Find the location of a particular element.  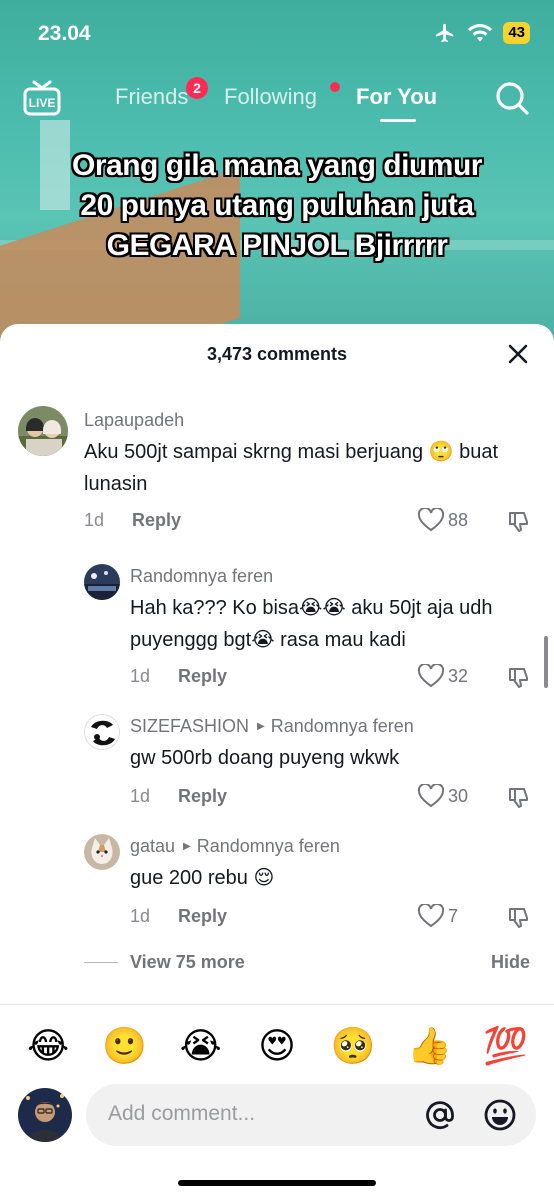

emoji-smile: 🙂 is located at coordinates (124, 1046).